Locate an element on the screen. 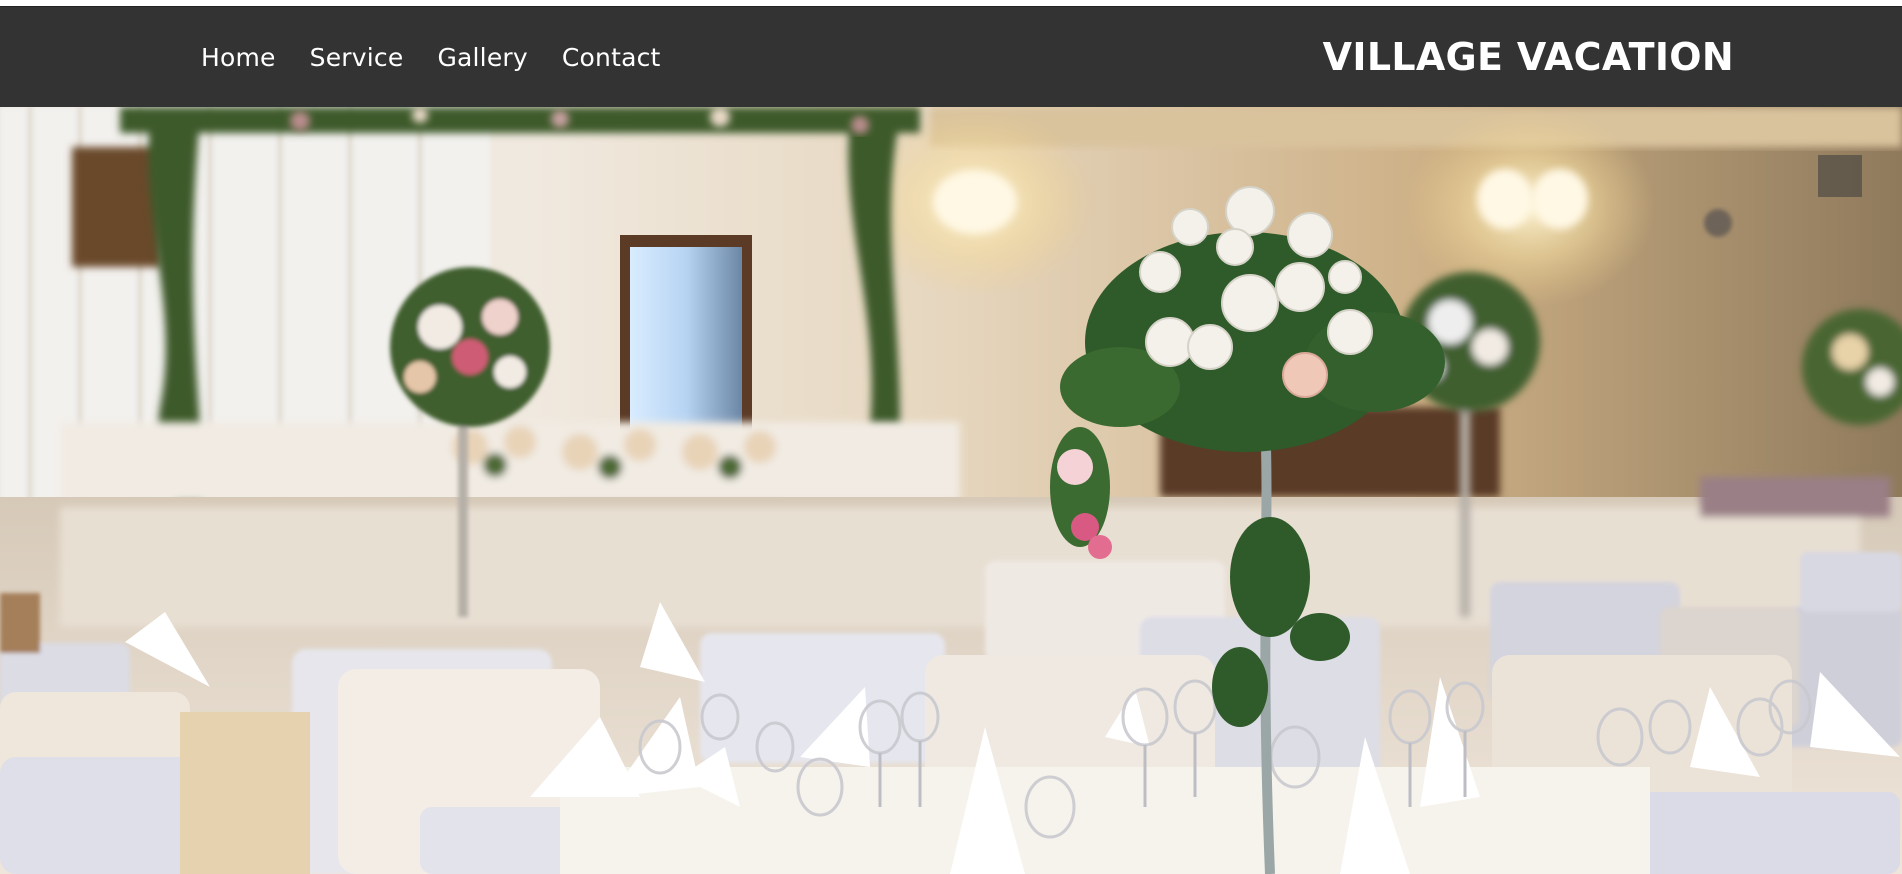 Image resolution: width=1902 pixels, height=874 pixels. nav-link-home: Home is located at coordinates (238, 57).